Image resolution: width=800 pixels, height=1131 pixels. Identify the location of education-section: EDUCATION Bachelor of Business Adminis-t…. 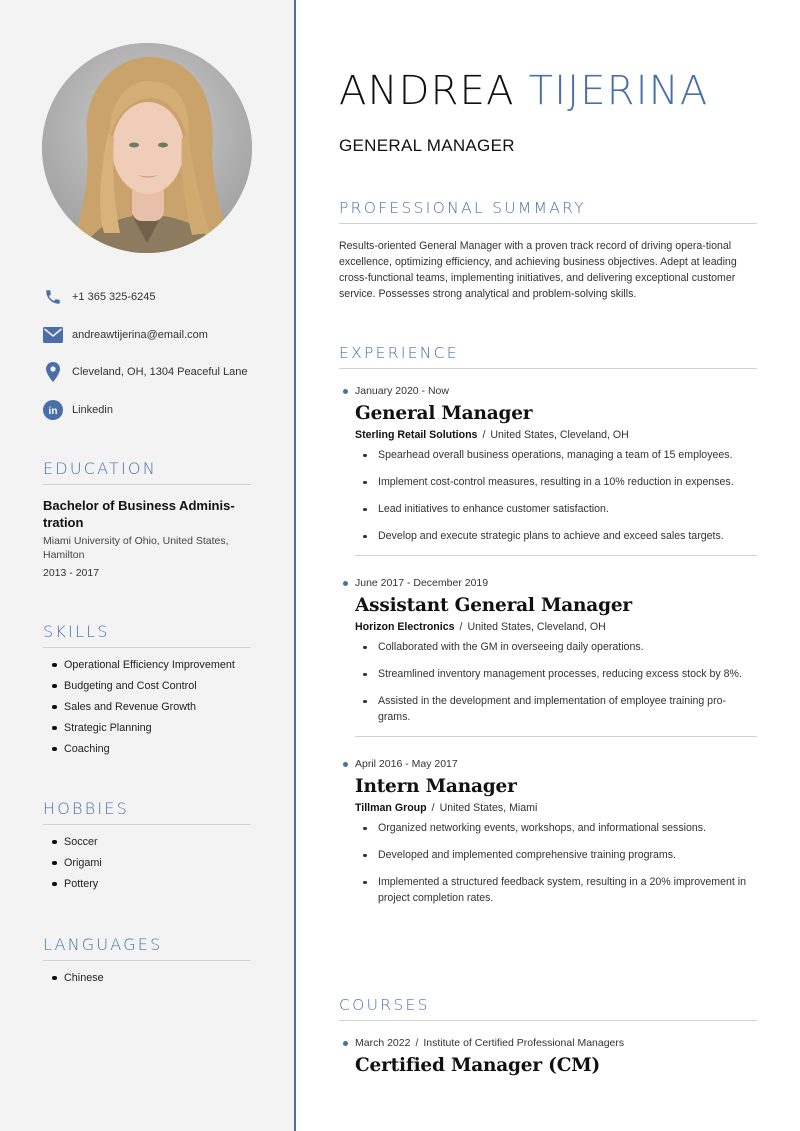
(147, 519).